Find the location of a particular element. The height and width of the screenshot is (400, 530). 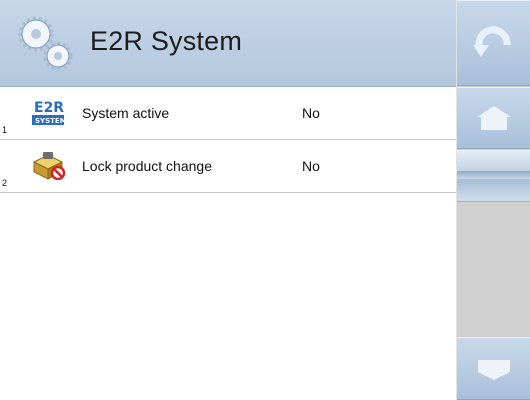

back-button is located at coordinates (493, 43).